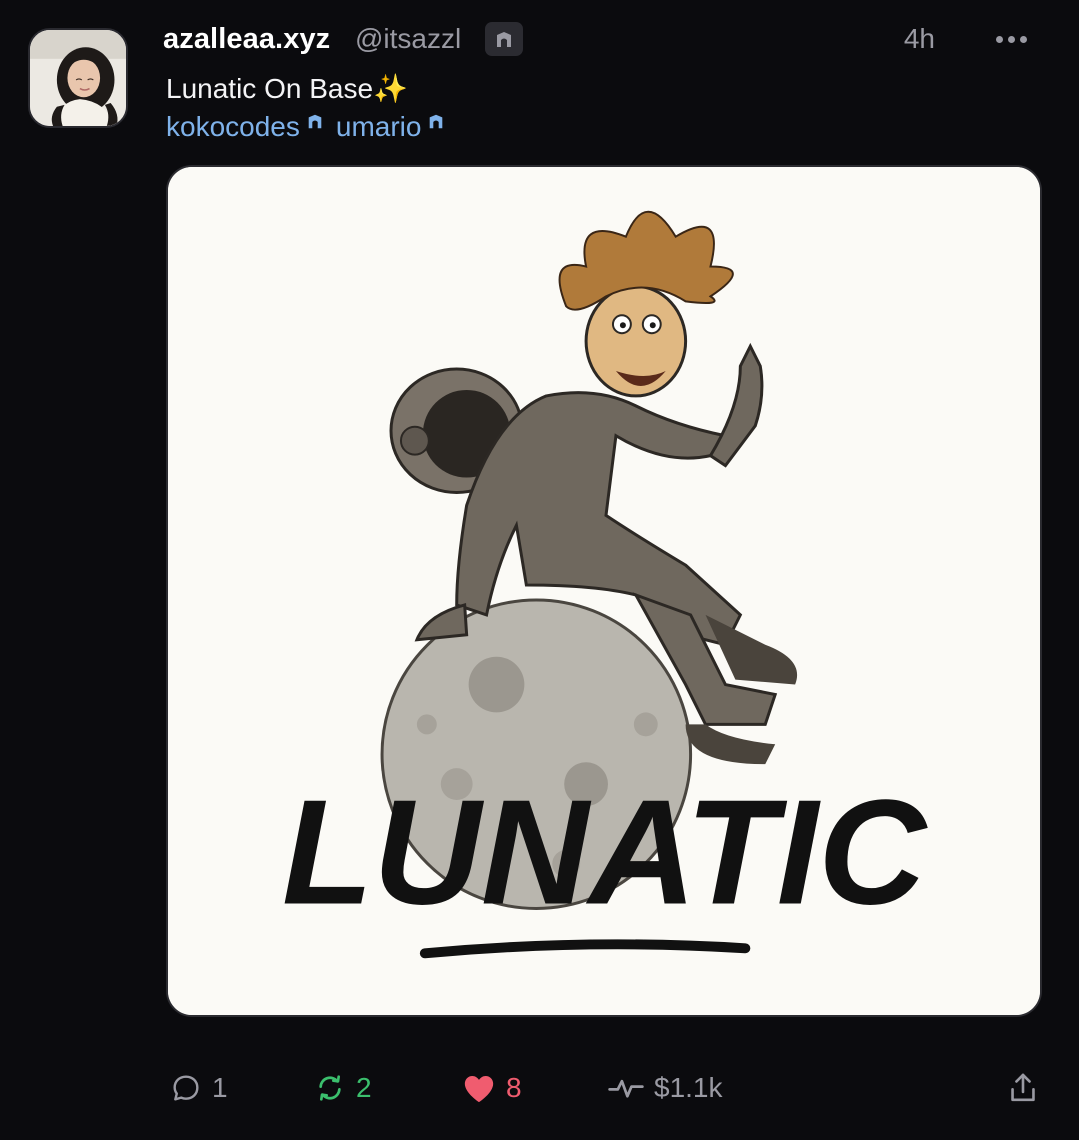 The height and width of the screenshot is (1140, 1079). What do you see at coordinates (605, 852) in the screenshot?
I see `lunatic-logo: LUNATIC` at bounding box center [605, 852].